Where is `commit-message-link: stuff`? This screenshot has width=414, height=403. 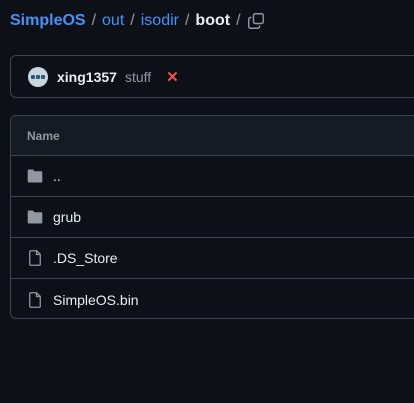 commit-message-link: stuff is located at coordinates (138, 77).